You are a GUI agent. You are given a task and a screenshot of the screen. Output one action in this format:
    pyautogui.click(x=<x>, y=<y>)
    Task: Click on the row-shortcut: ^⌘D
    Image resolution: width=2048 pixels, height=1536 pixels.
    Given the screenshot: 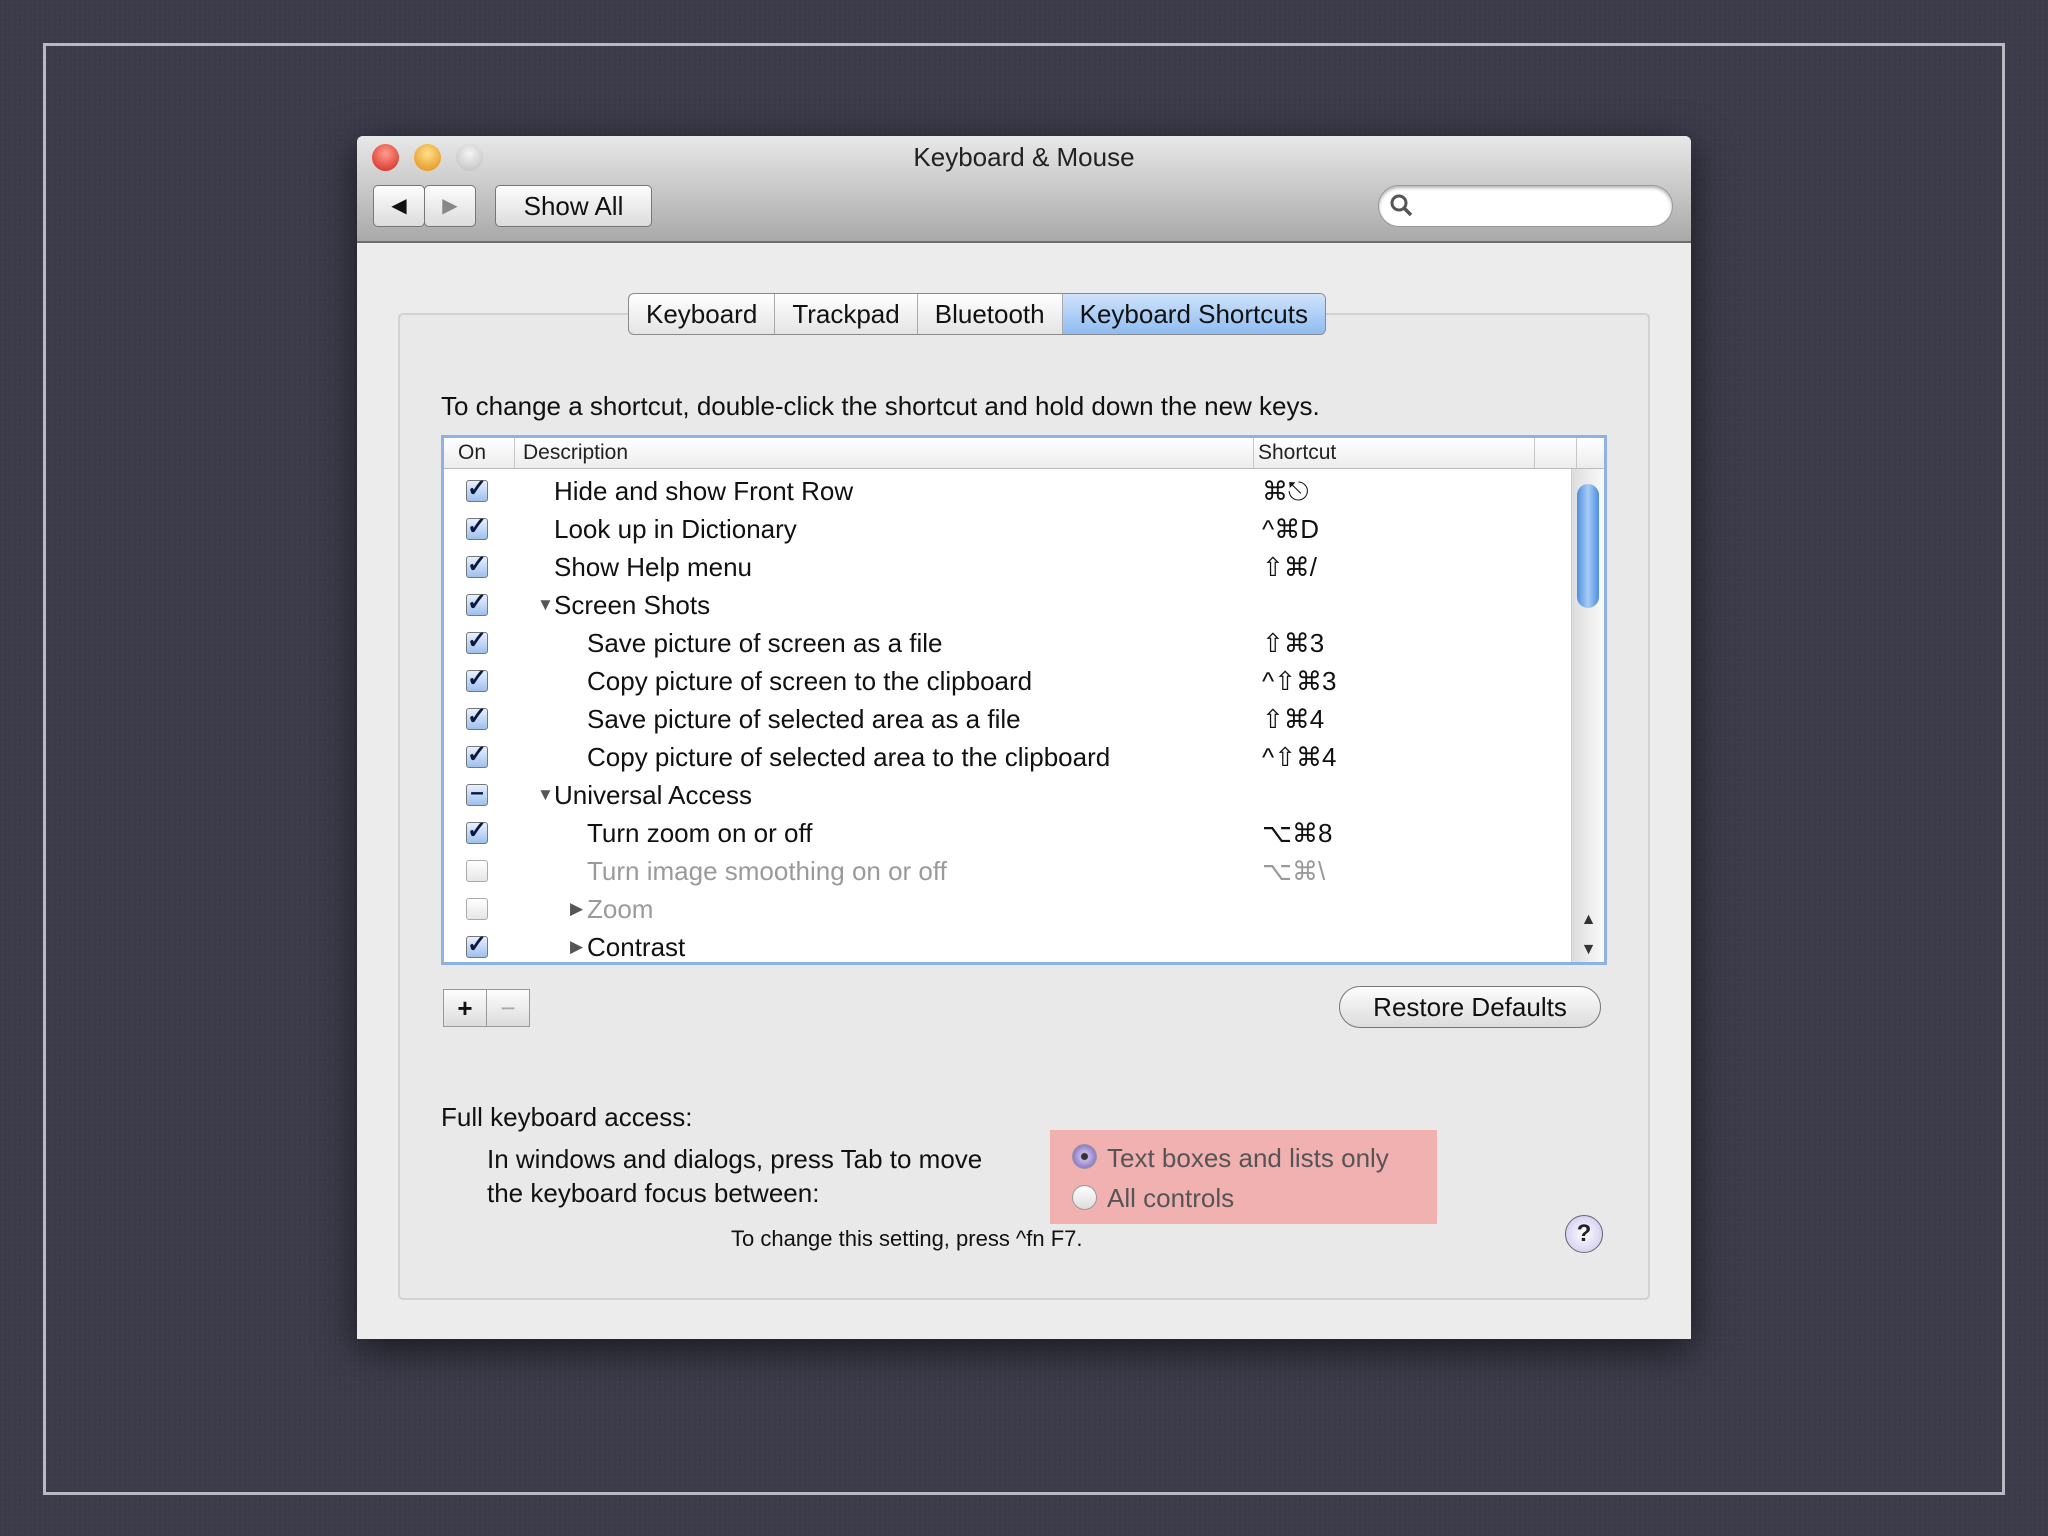 What is the action you would take?
    pyautogui.click(x=1290, y=529)
    